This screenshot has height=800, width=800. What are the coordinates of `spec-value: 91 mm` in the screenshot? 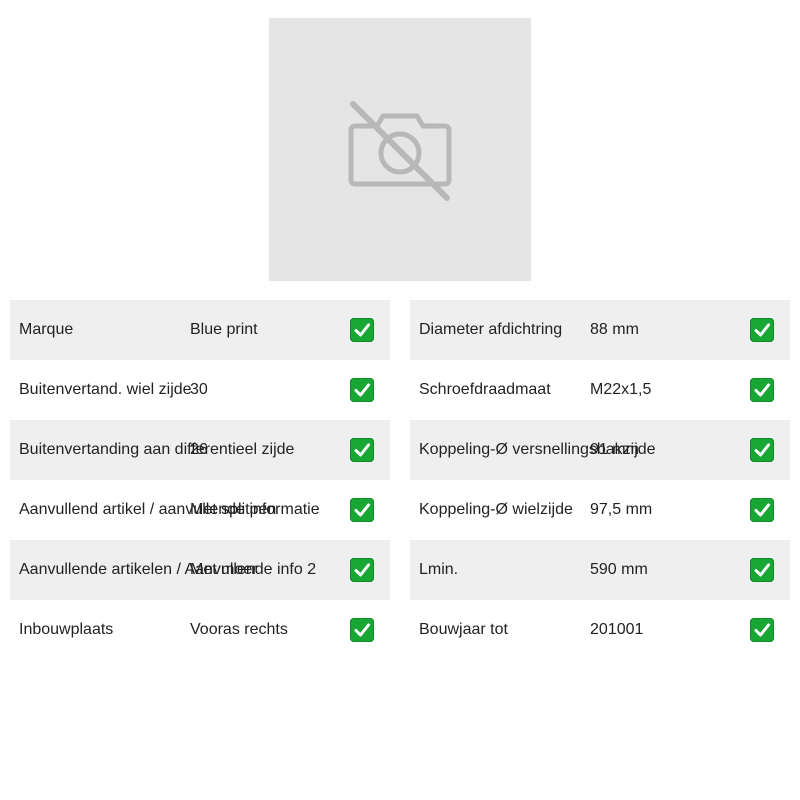 It's located at (614, 449).